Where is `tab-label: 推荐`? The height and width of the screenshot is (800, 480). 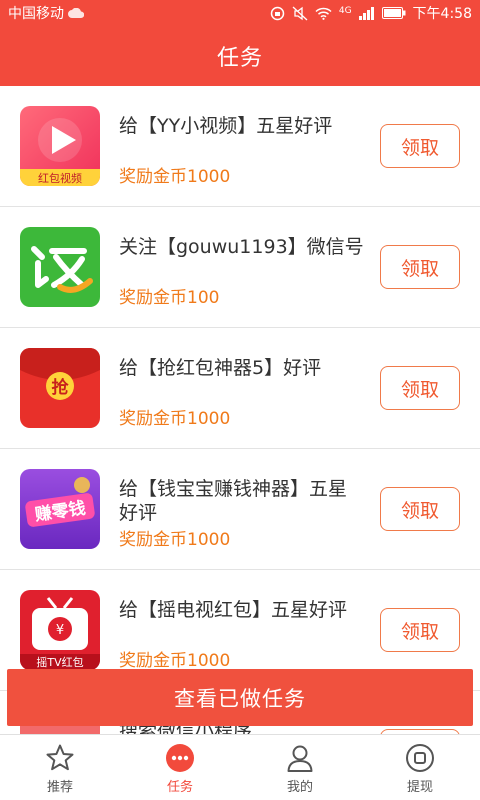 tab-label: 推荐 is located at coordinates (59, 787).